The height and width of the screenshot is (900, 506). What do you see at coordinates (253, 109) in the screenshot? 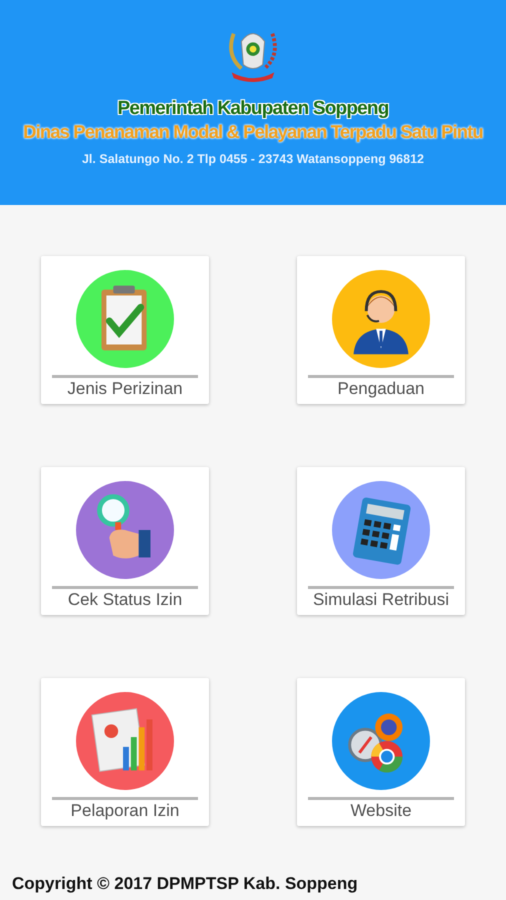
I see `agency-title: Pemerintah Kabupaten Soppeng` at bounding box center [253, 109].